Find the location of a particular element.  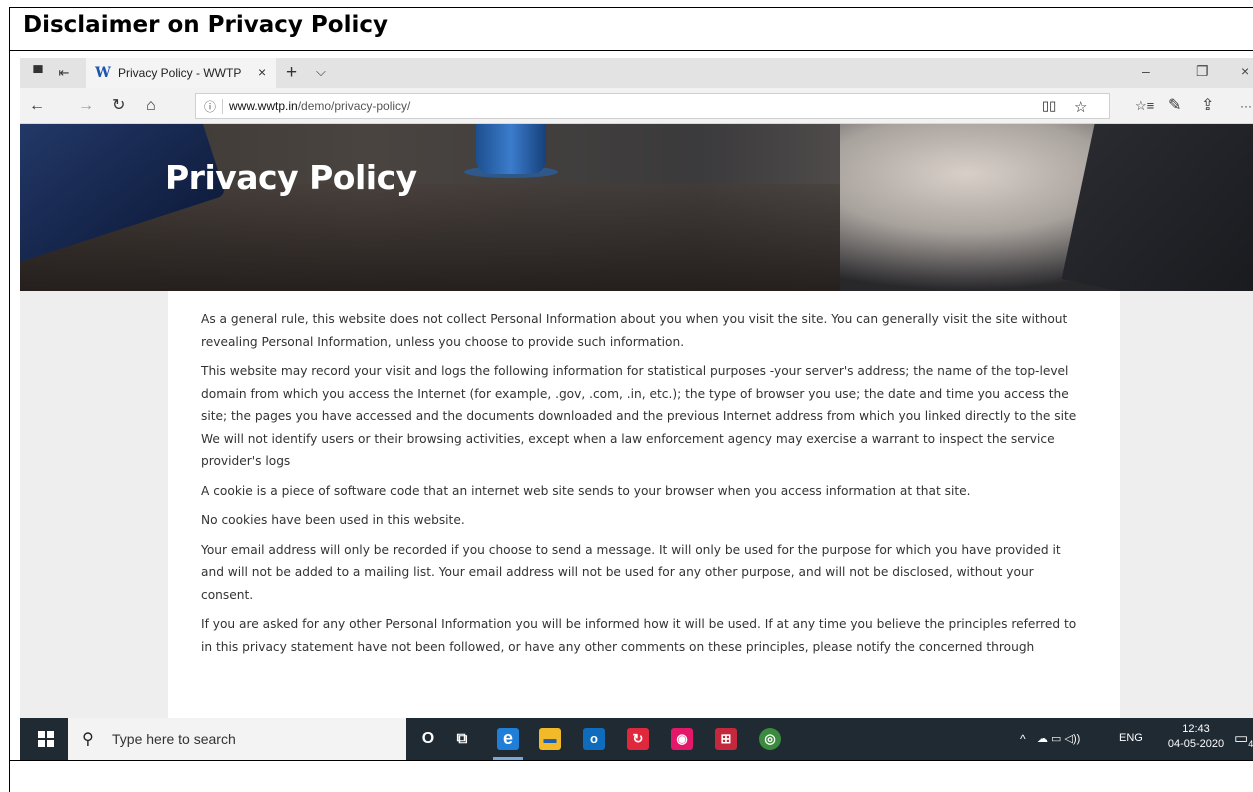

site-info-icon: ⓘ is located at coordinates (210, 106).